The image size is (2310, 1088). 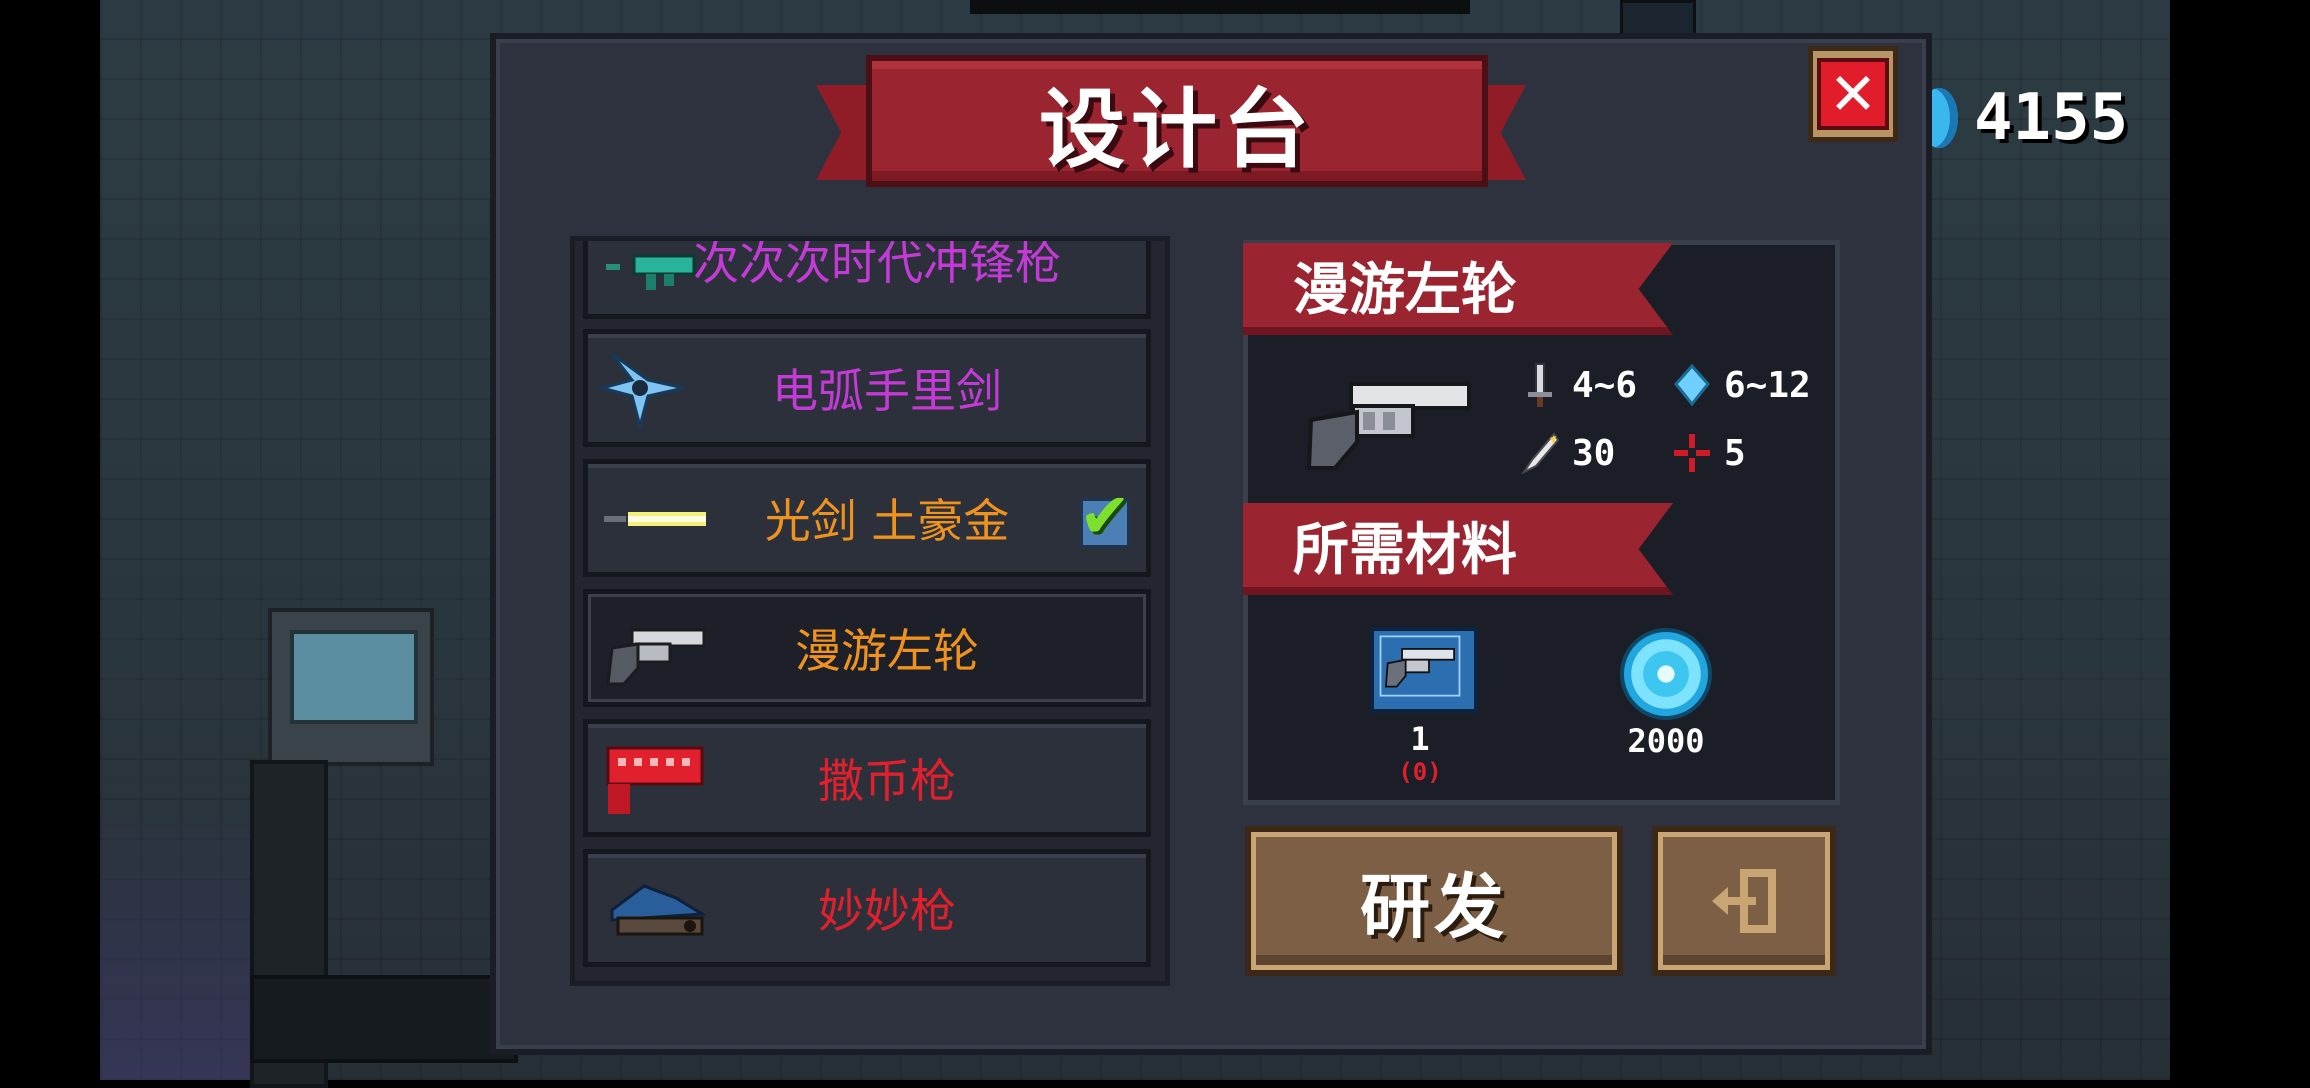 I want to click on crit-blade-icon, so click(x=1540, y=453).